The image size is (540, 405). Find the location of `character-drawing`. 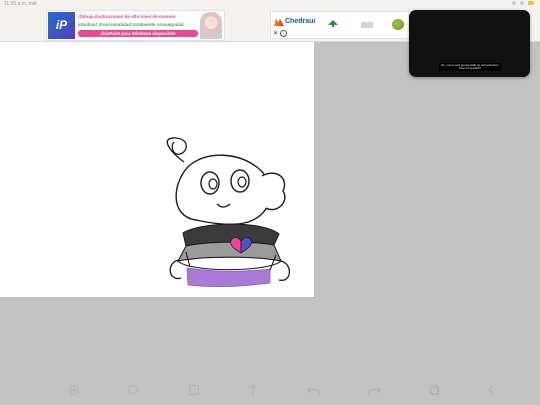

character-drawing is located at coordinates (228, 212).